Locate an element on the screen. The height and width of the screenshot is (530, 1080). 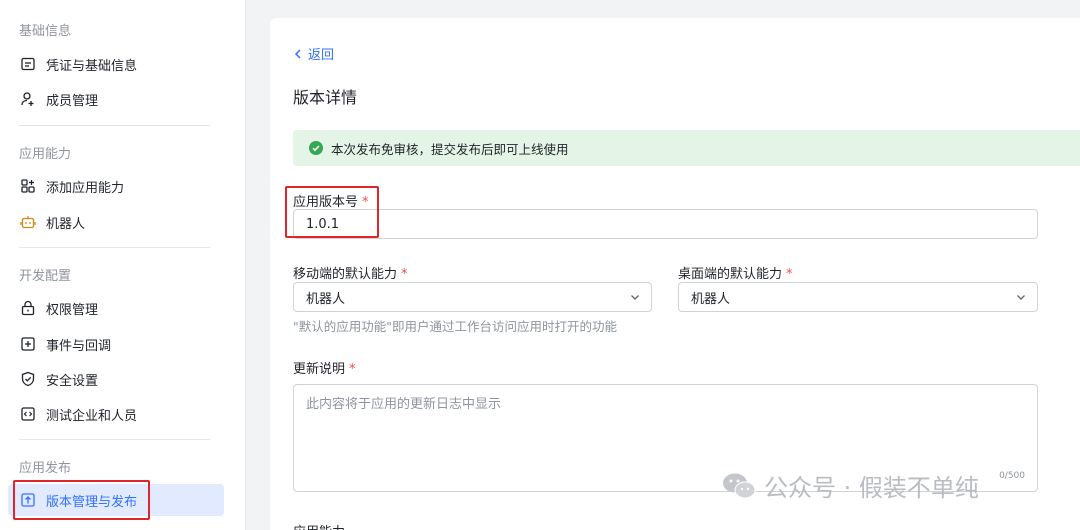
version-input: 1.0.1 is located at coordinates (665, 224).